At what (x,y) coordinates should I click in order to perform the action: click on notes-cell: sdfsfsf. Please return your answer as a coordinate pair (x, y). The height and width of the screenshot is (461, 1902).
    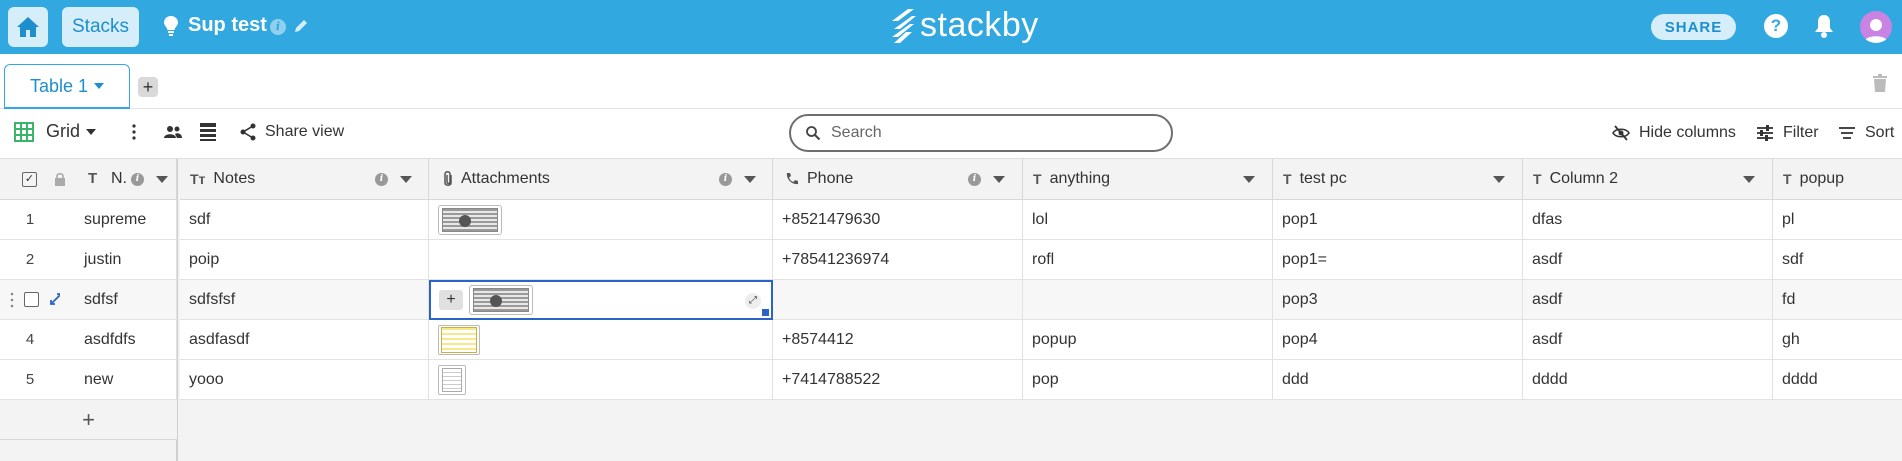
    Looking at the image, I should click on (304, 300).